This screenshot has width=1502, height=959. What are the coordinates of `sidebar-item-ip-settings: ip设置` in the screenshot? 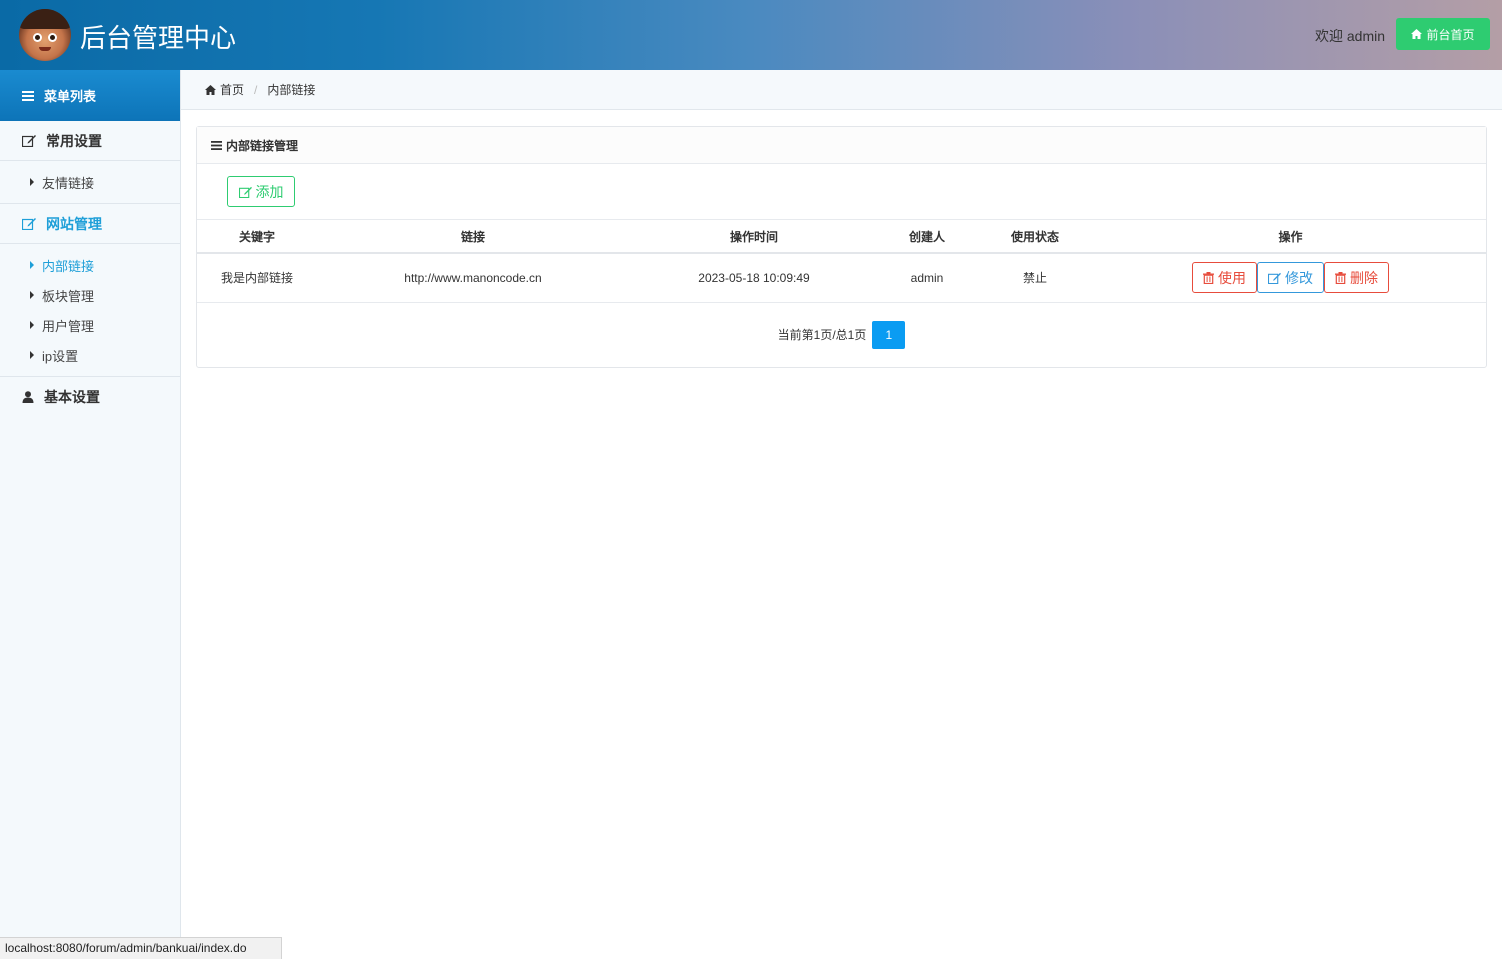 It's located at (90, 355).